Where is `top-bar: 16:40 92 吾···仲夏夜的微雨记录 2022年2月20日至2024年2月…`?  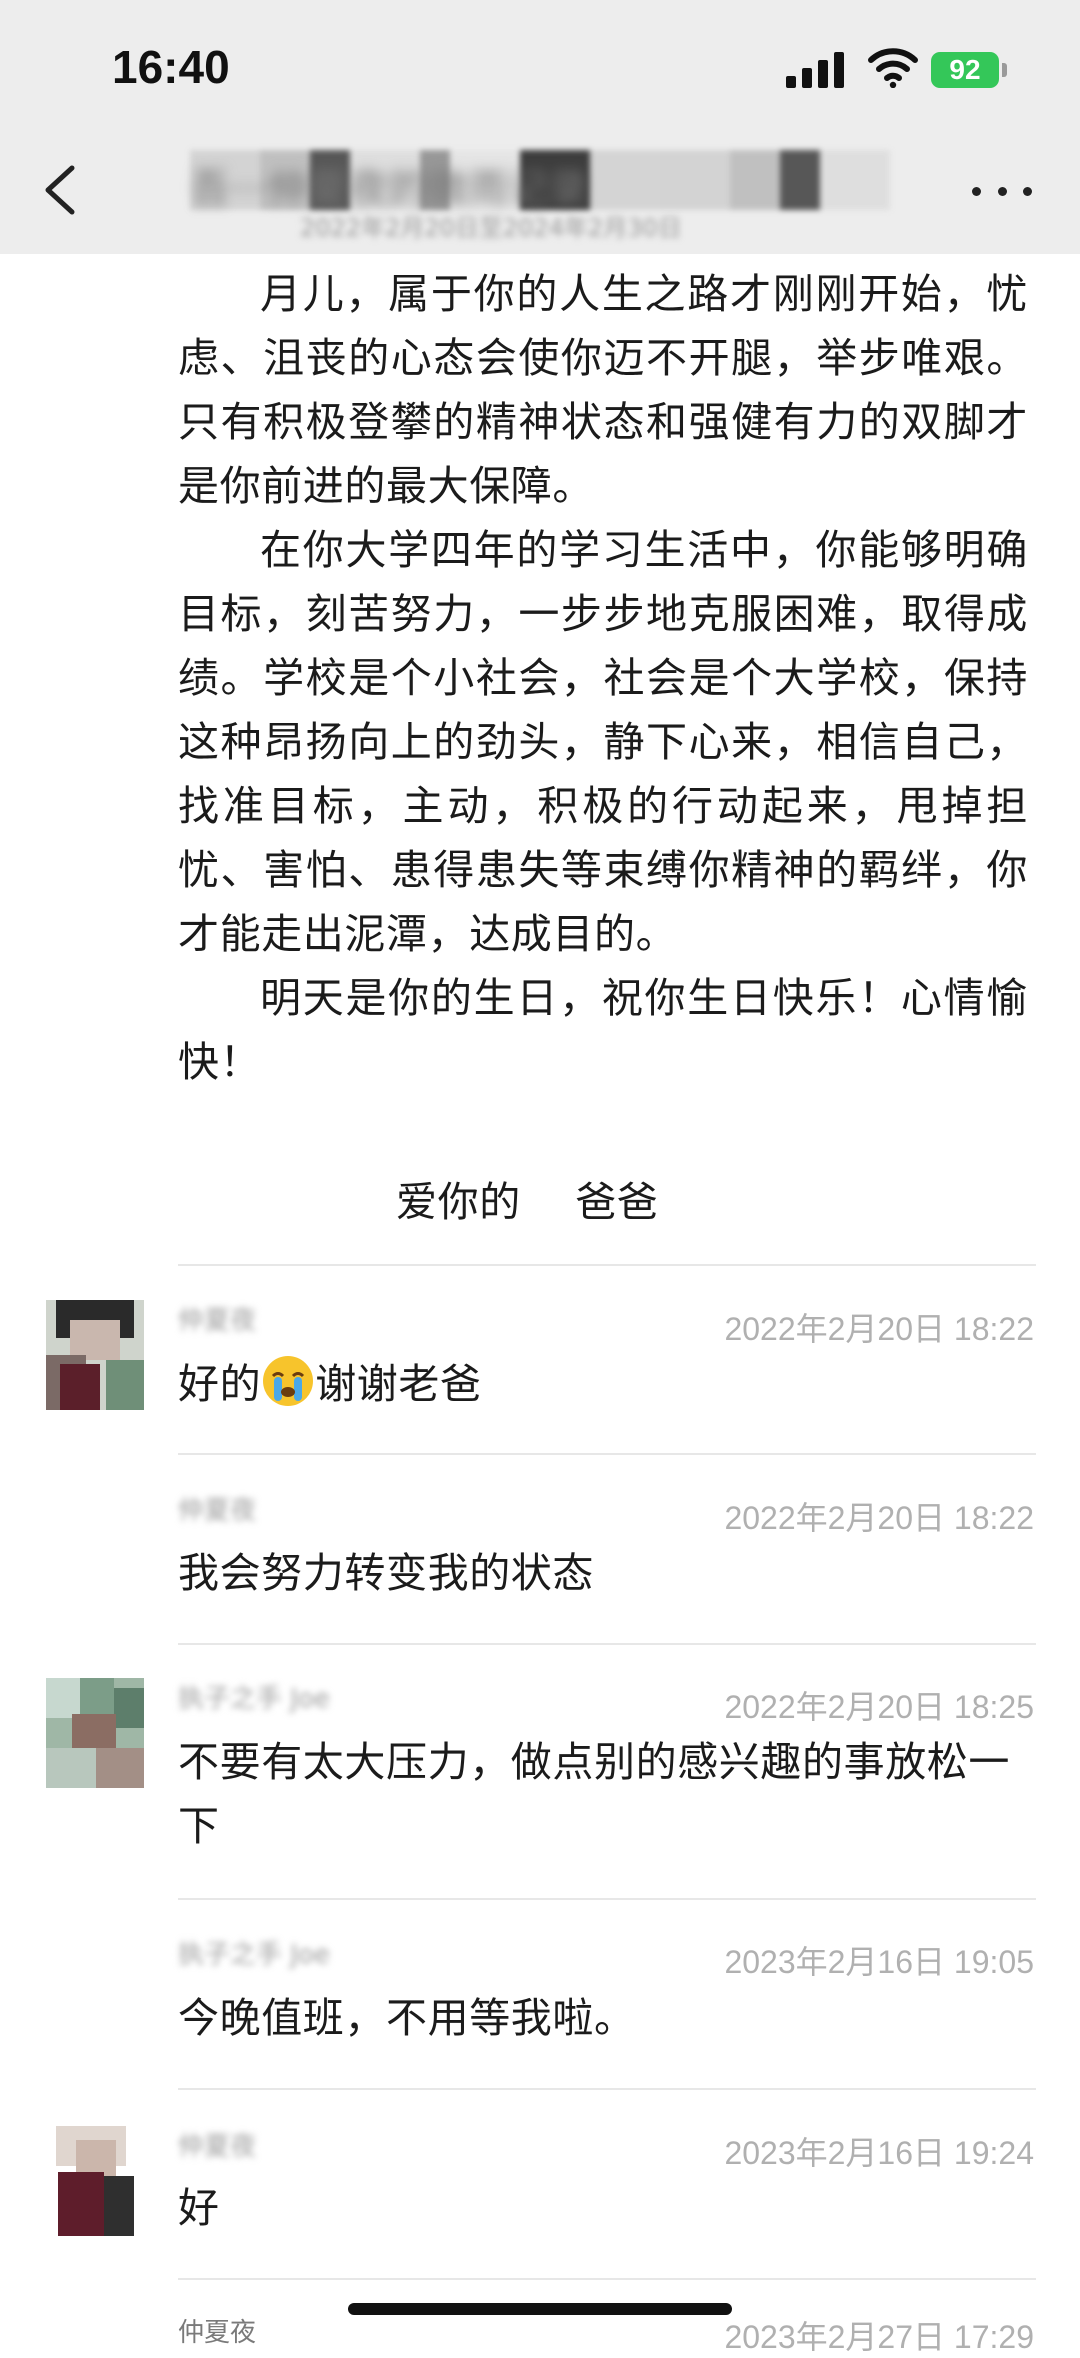
top-bar: 16:40 92 吾···仲夏夜的微雨记录 2022年2月20日至2024年2月… is located at coordinates (540, 127).